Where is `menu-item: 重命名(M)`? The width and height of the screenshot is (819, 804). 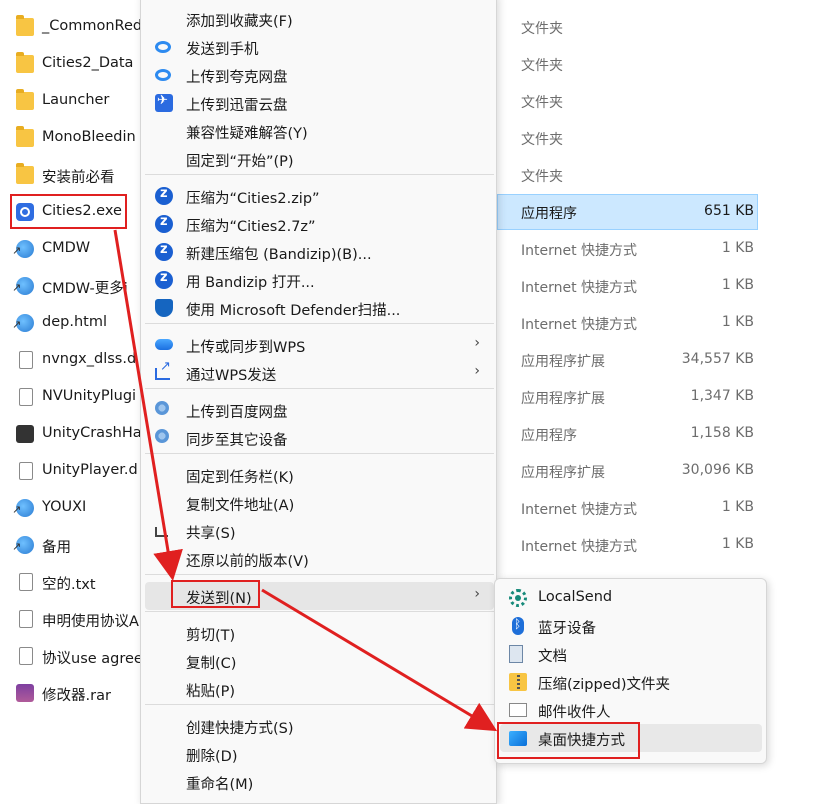
menu-item: 重命名(M) is located at coordinates (319, 782).